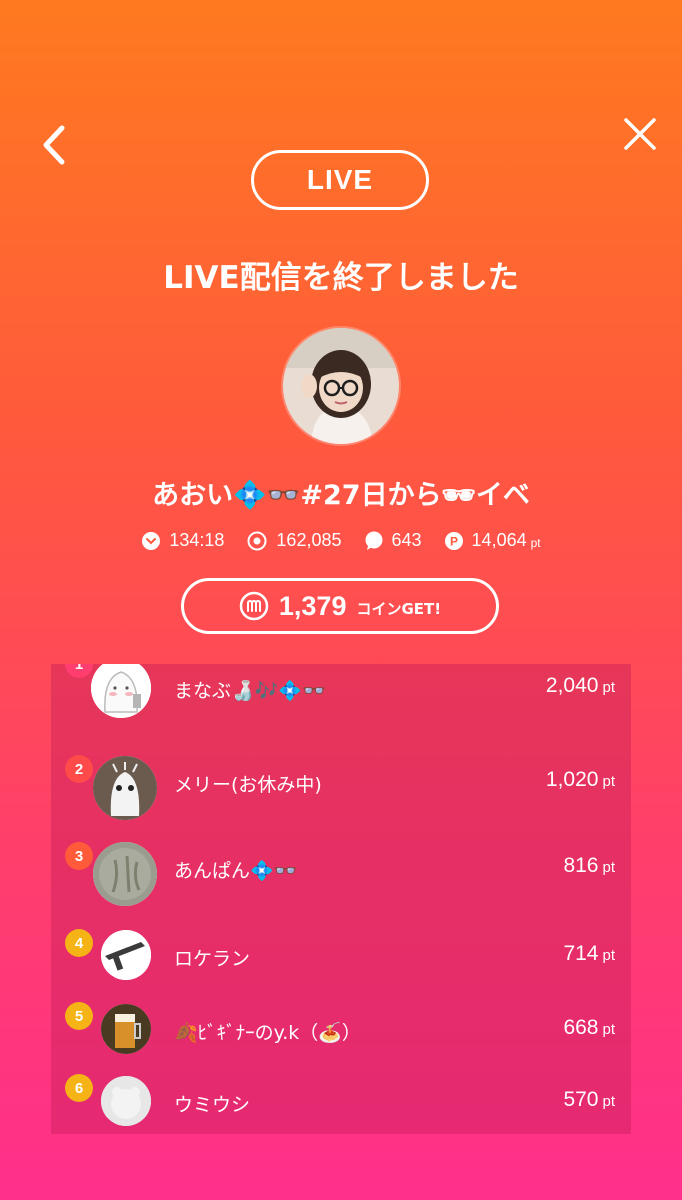 The height and width of the screenshot is (1200, 682). I want to click on rank-number: 3, so click(79, 856).